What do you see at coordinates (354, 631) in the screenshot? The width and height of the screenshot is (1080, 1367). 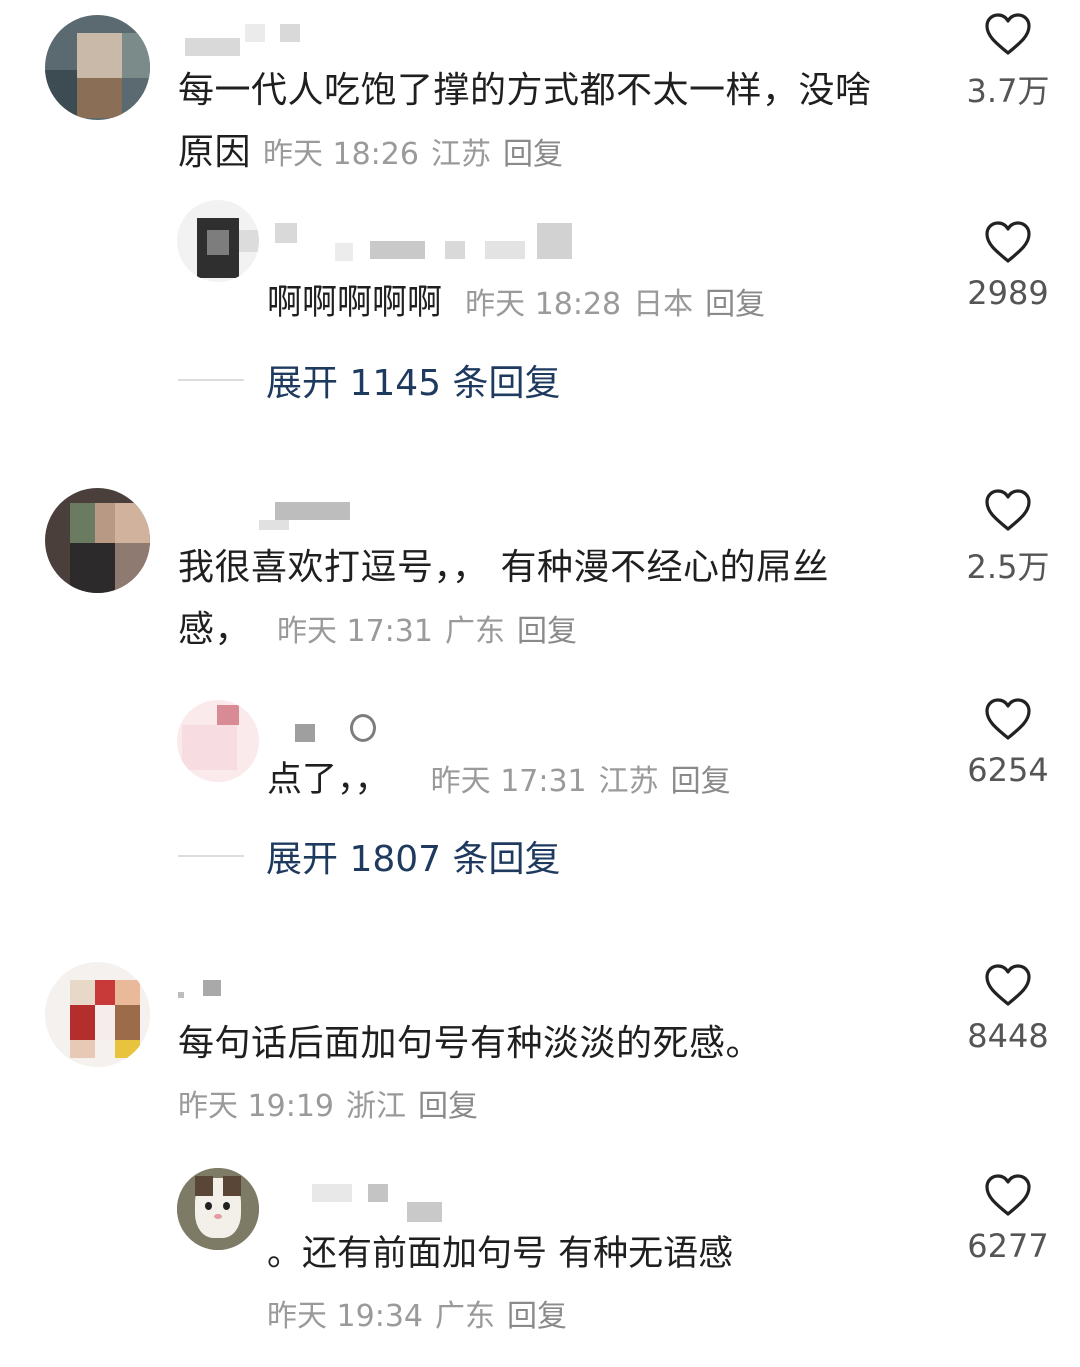 I see `comment-time: 昨天 17:31` at bounding box center [354, 631].